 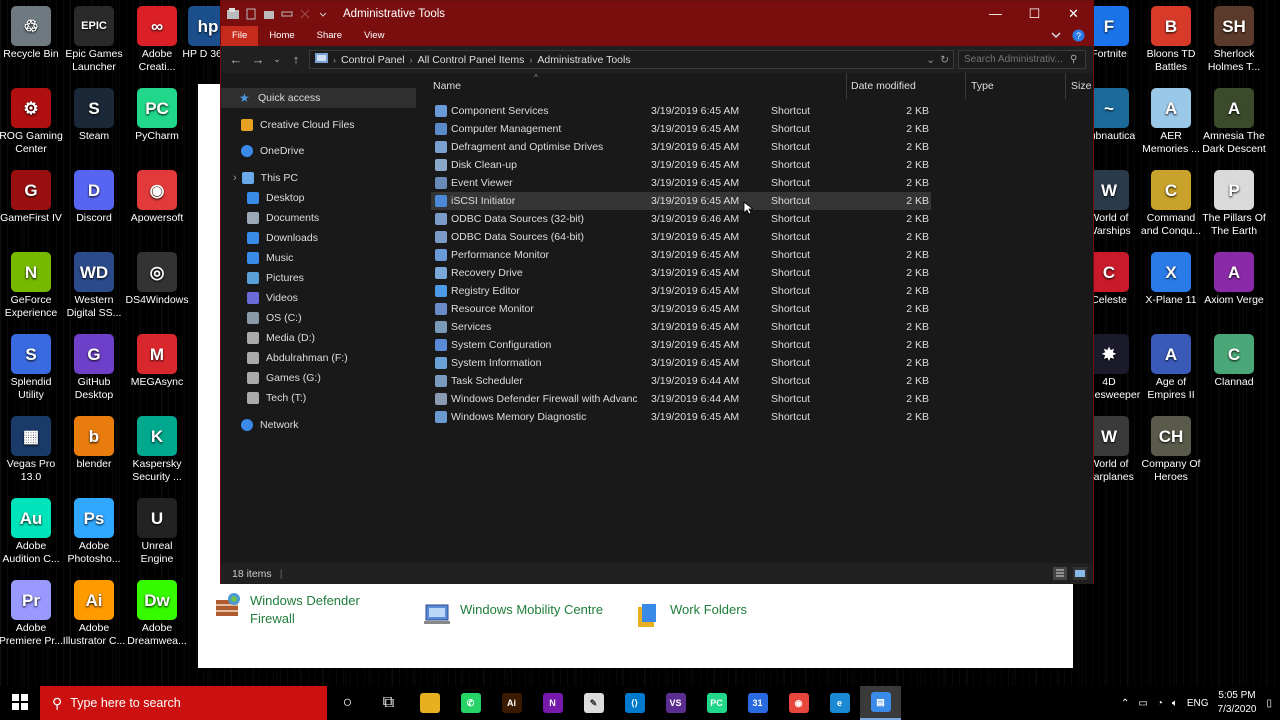 What do you see at coordinates (233, 13) in the screenshot?
I see `app-icon` at bounding box center [233, 13].